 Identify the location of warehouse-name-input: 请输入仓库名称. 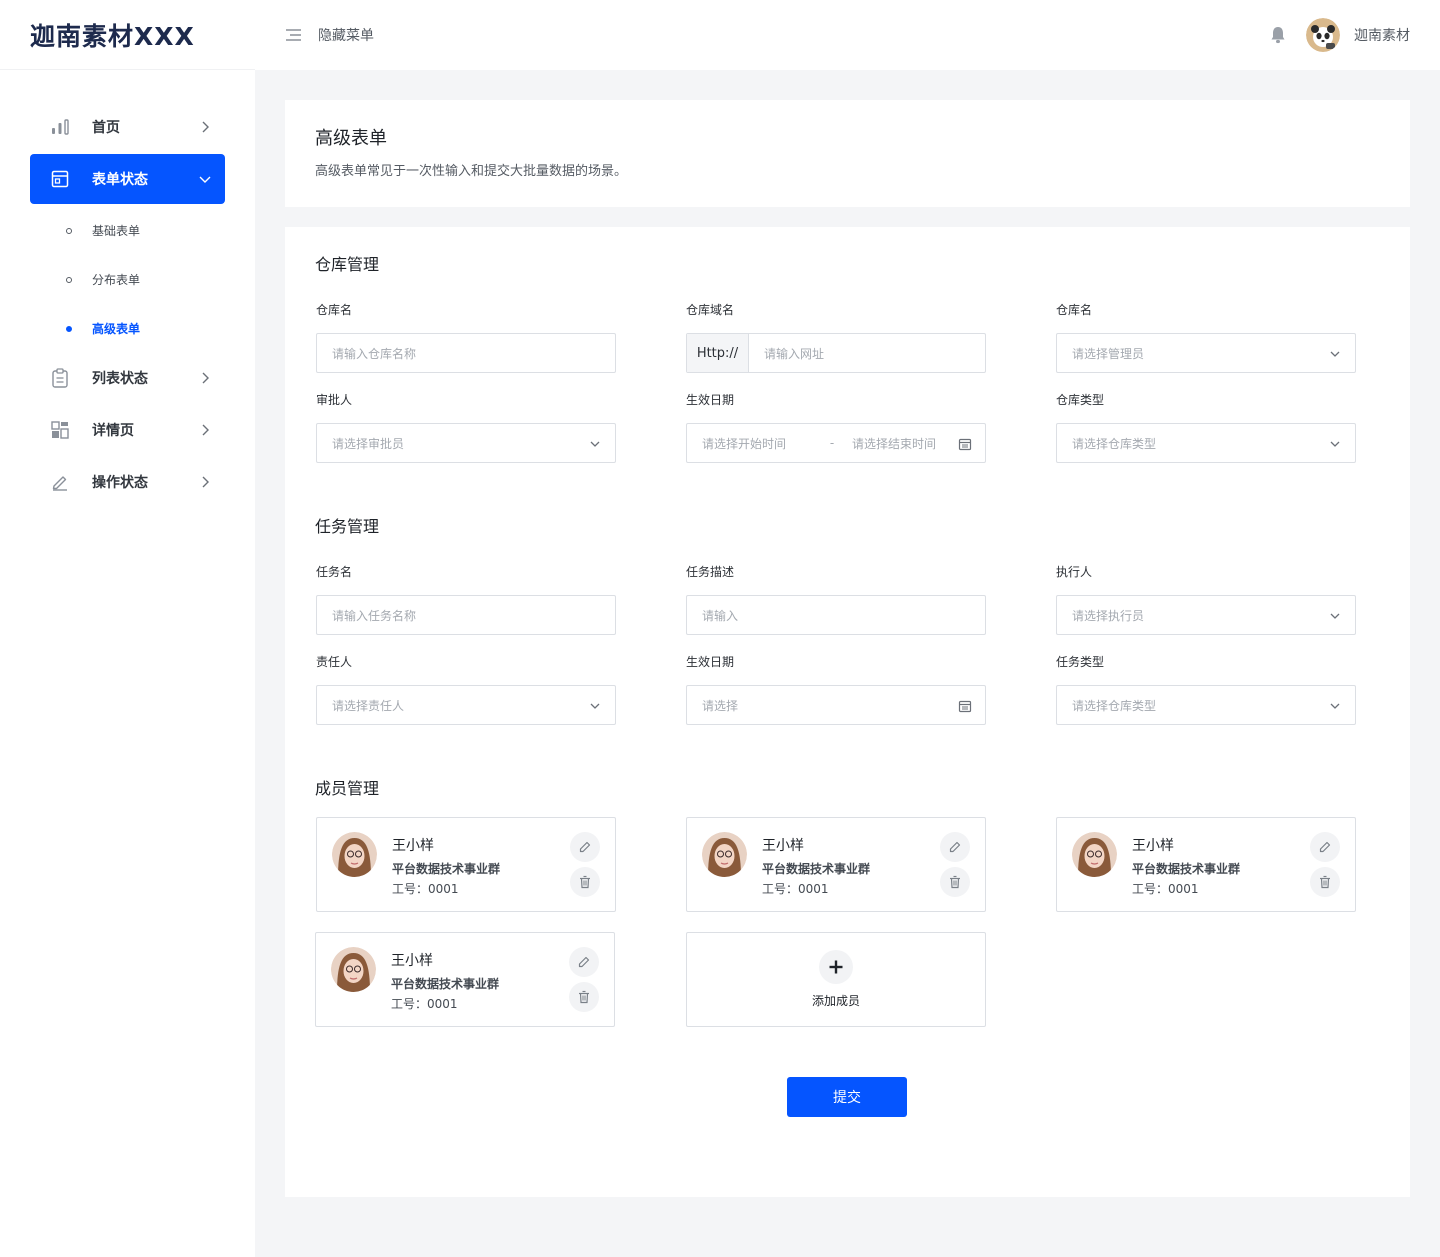
(466, 353).